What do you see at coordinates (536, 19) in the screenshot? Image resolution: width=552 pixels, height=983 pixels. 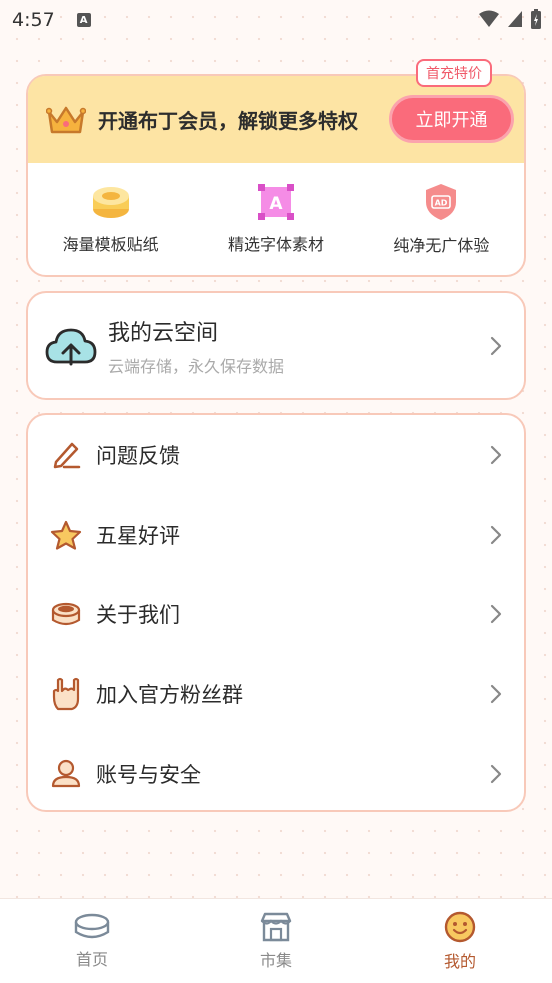 I see `battery-icon` at bounding box center [536, 19].